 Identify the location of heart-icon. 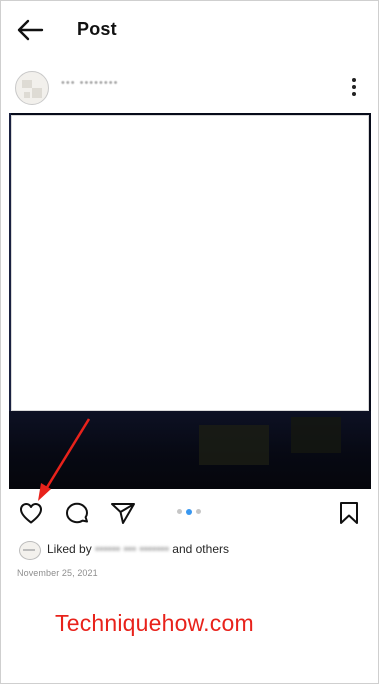
(31, 513).